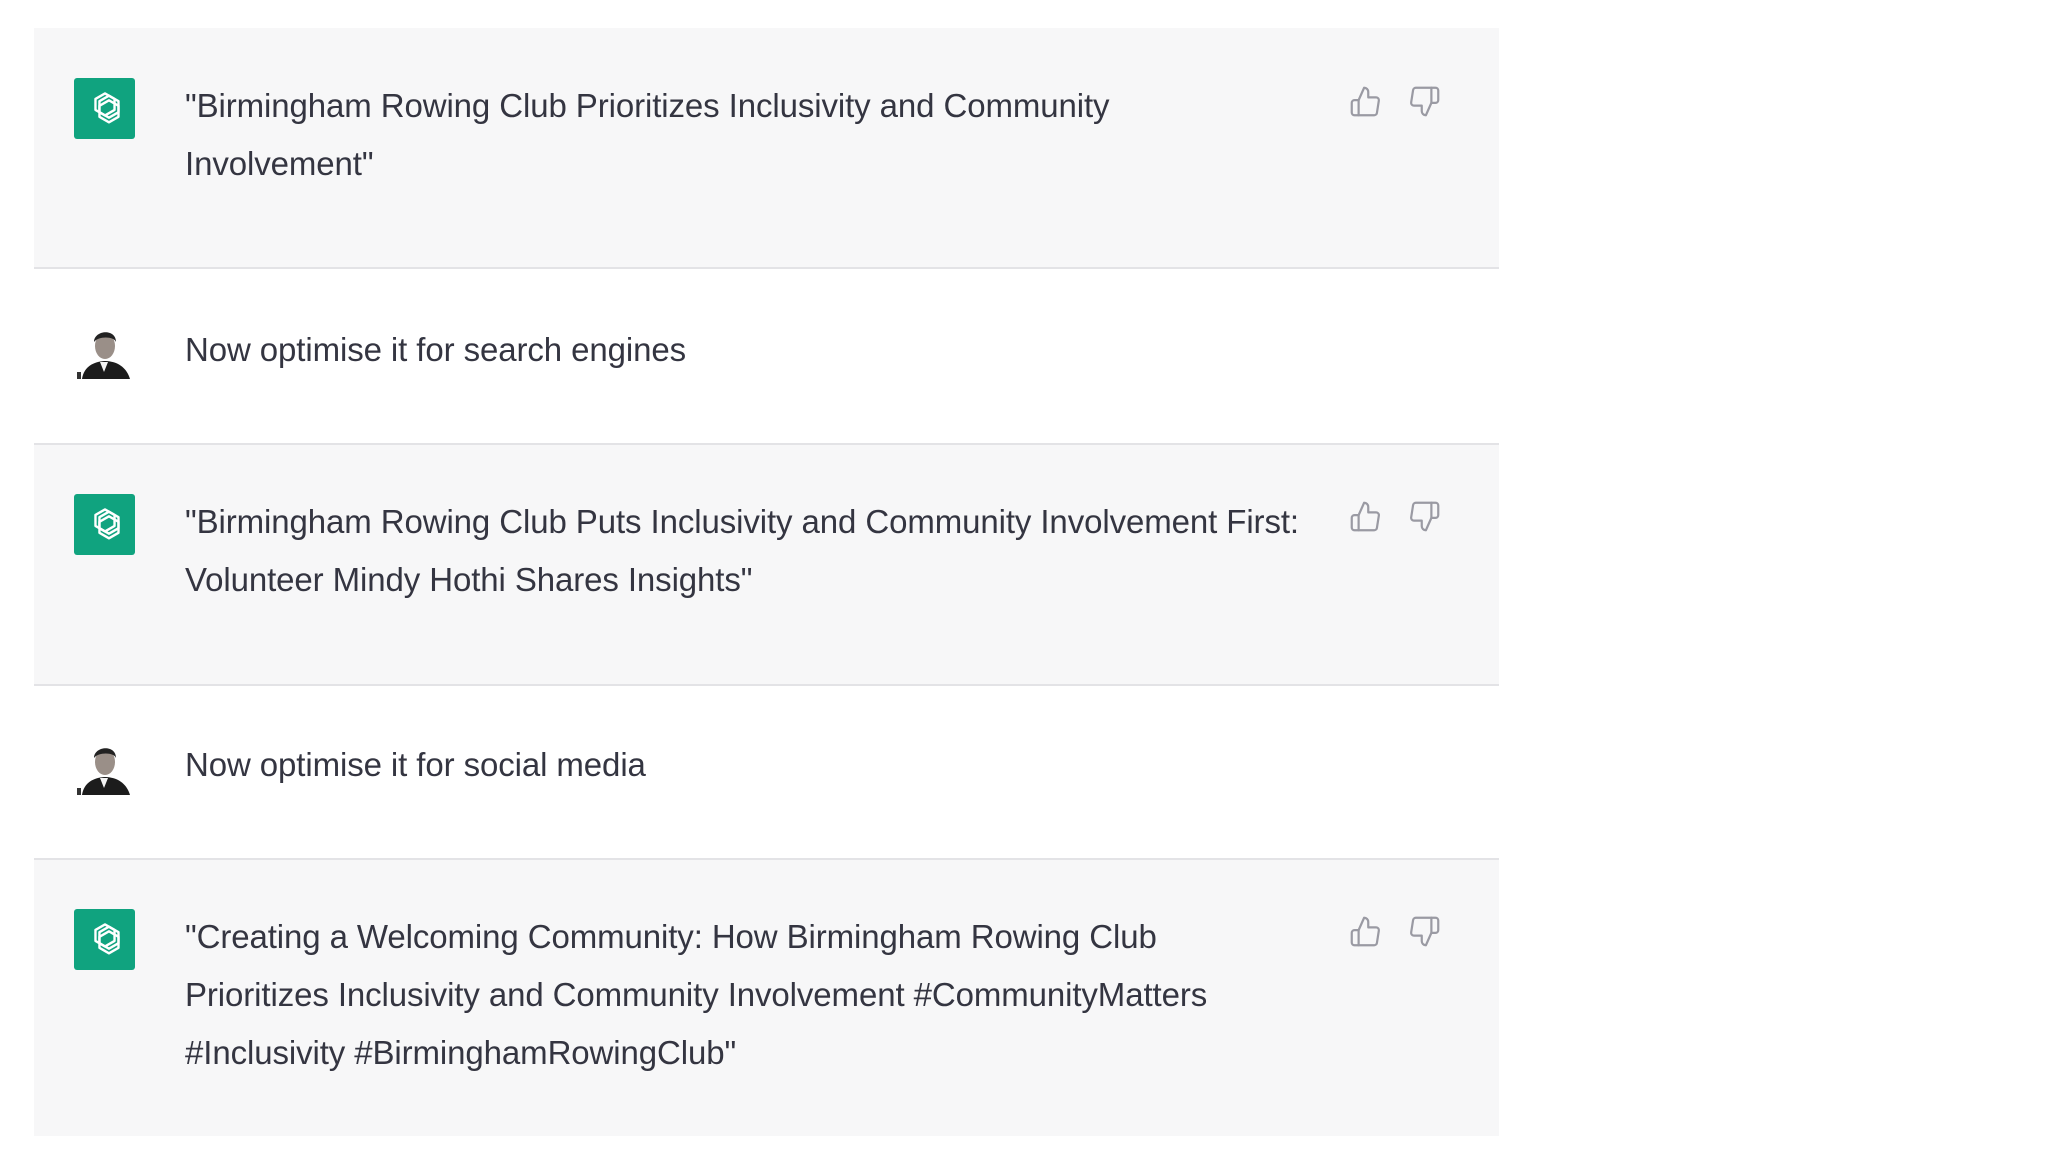  I want to click on user-message: Now optimise it for social media, so click(766, 773).